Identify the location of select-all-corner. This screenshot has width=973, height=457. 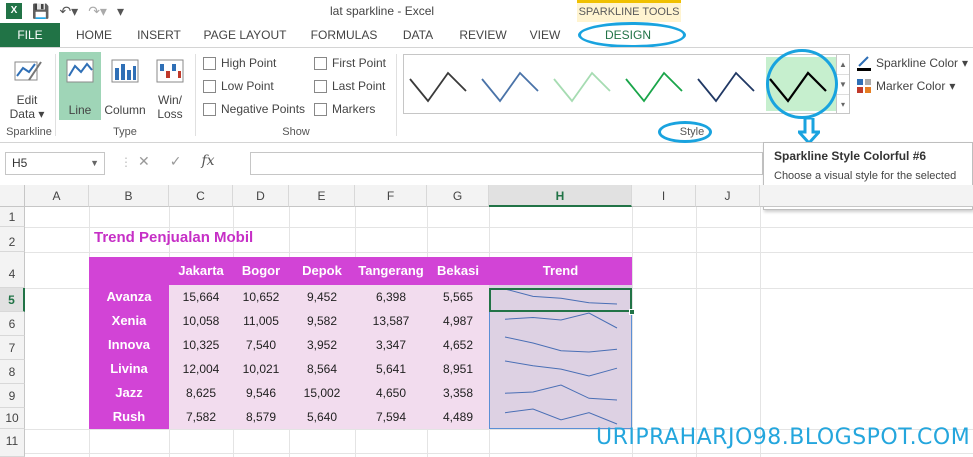
(12, 196).